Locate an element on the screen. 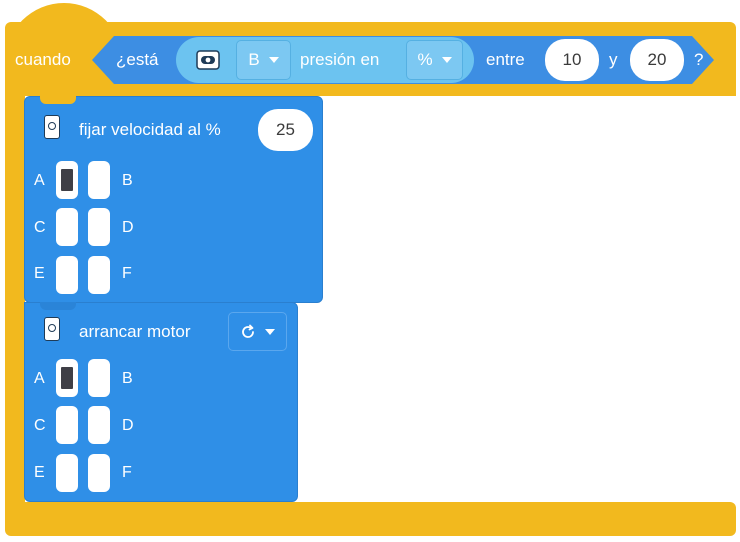 Image resolution: width=740 pixels, height=542 pixels. question-mark: ? is located at coordinates (699, 59).